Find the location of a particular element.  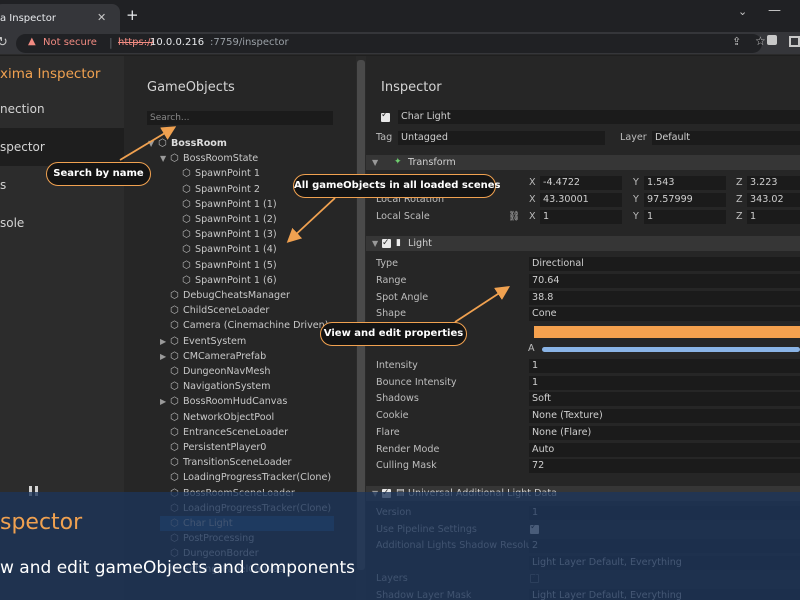

browser-tab-bar: a Inspector ✕ + ⌄ — is located at coordinates (400, 16).